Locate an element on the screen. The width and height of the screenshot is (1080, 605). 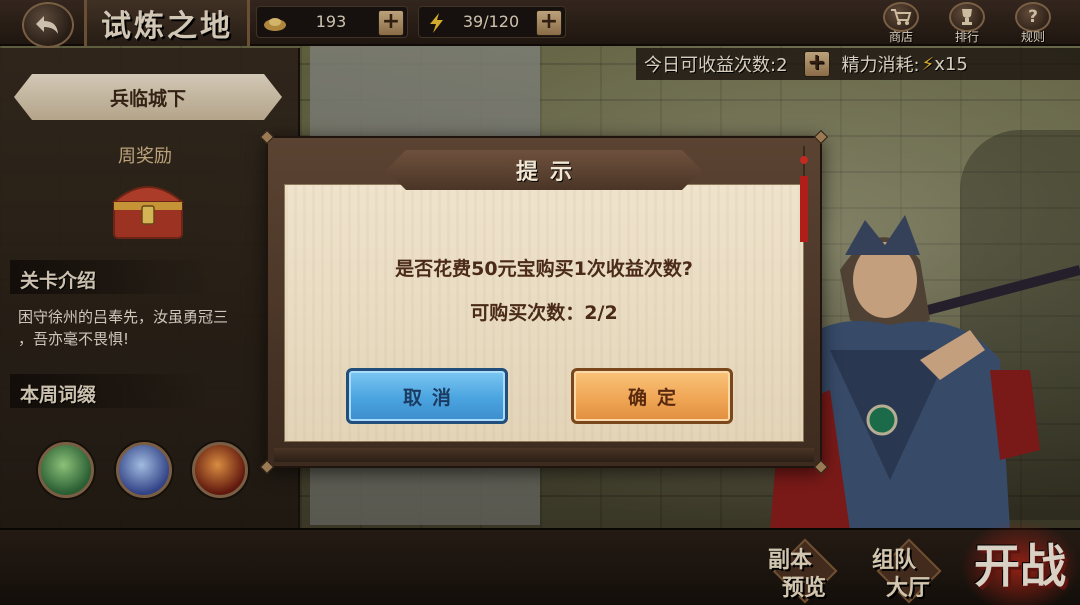
cancel-button: 取消 is located at coordinates (427, 396).